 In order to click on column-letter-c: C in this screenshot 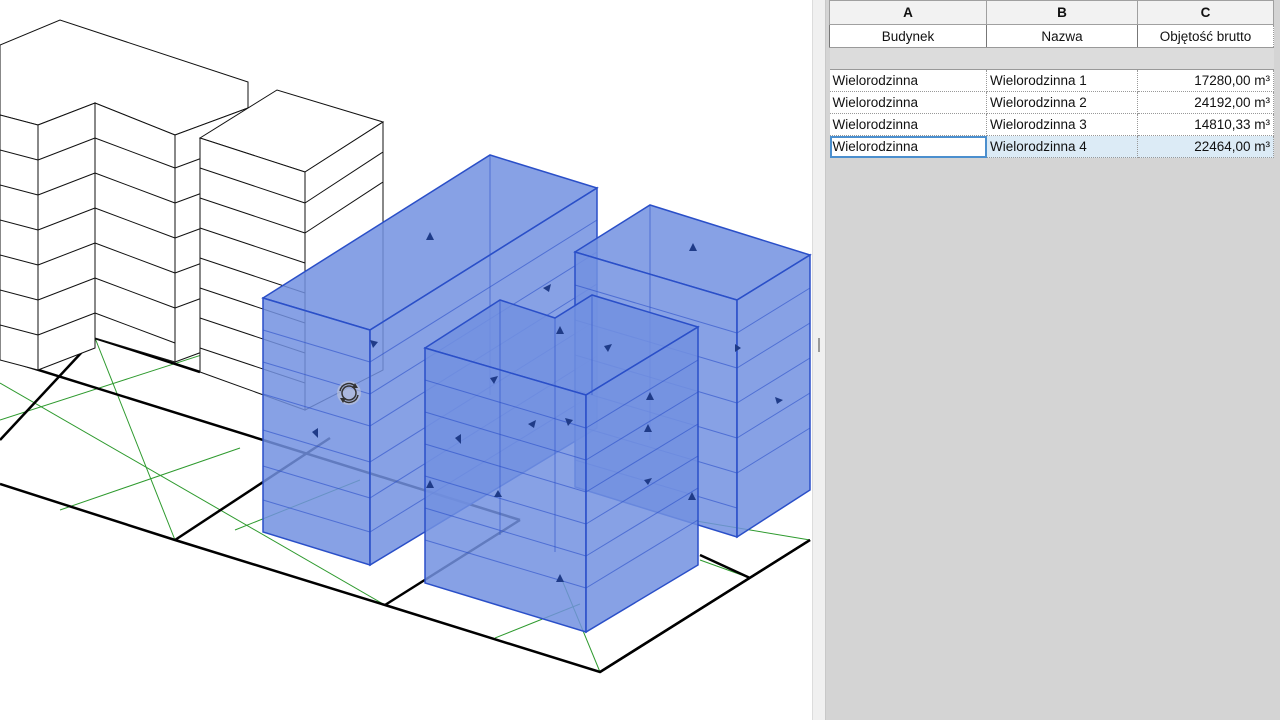, I will do `click(1205, 12)`.